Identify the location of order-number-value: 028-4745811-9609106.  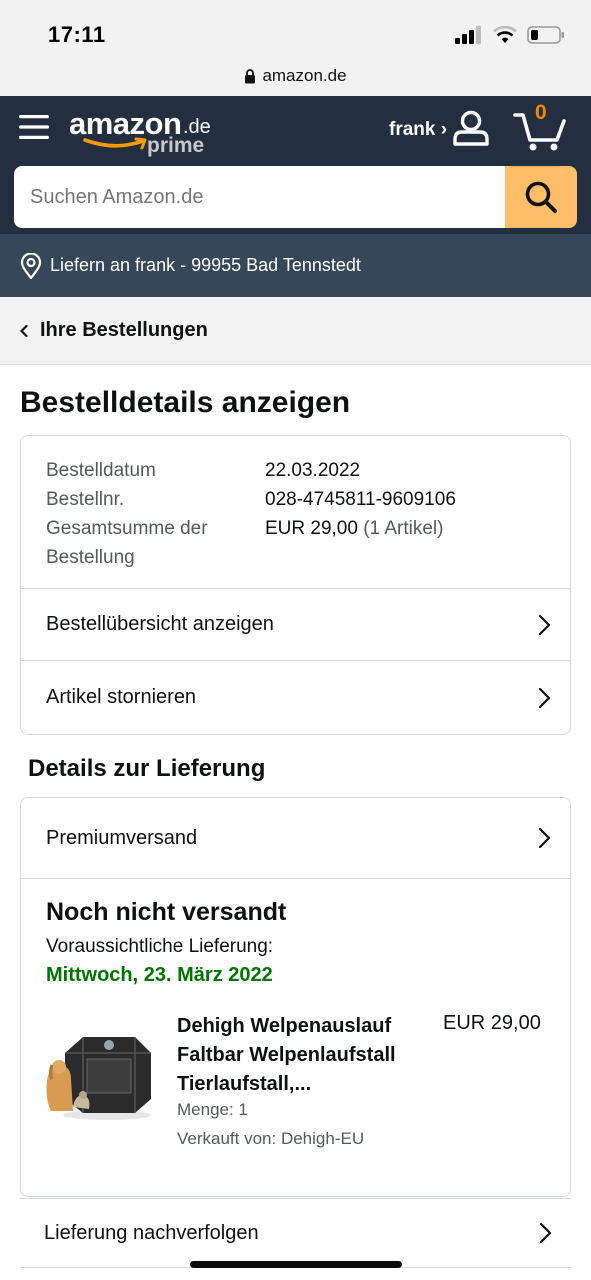
(360, 499).